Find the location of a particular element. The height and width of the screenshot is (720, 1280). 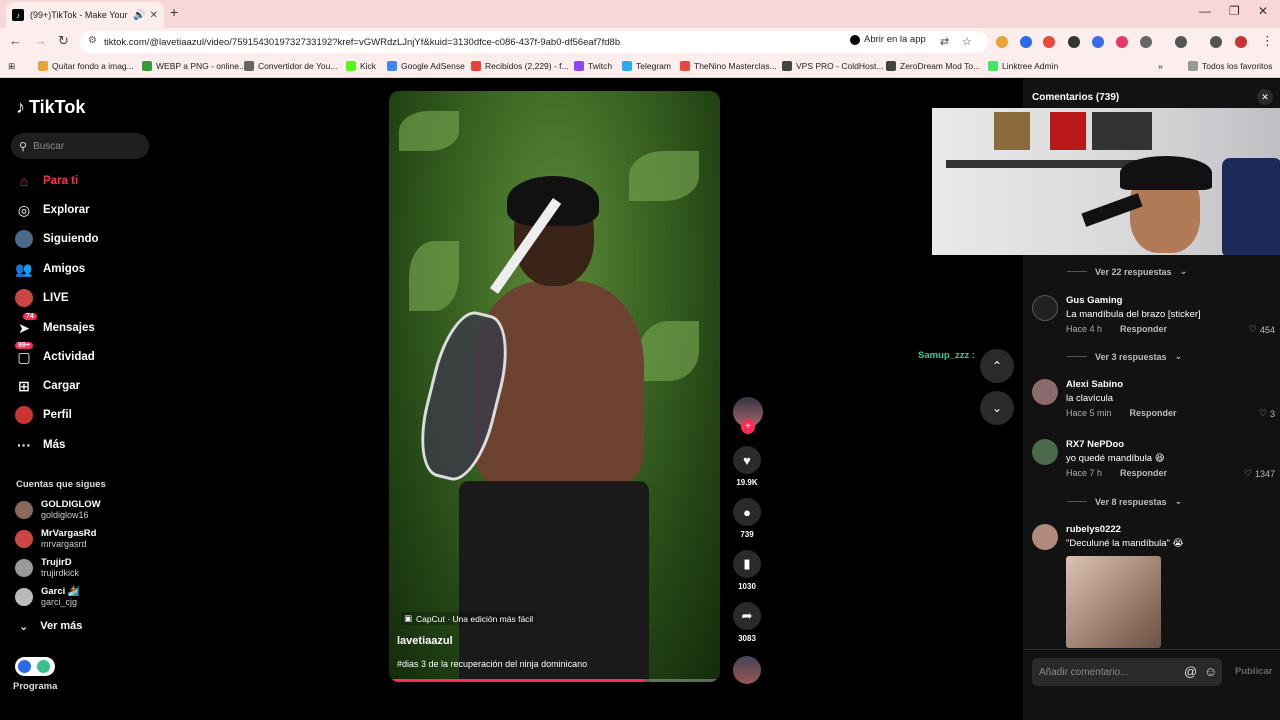

program-toggle is located at coordinates (35, 666).